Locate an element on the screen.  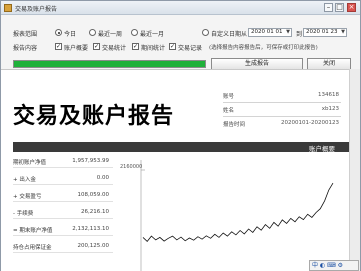
info-value: 20200101-20200123 is located at coordinates (310, 123).